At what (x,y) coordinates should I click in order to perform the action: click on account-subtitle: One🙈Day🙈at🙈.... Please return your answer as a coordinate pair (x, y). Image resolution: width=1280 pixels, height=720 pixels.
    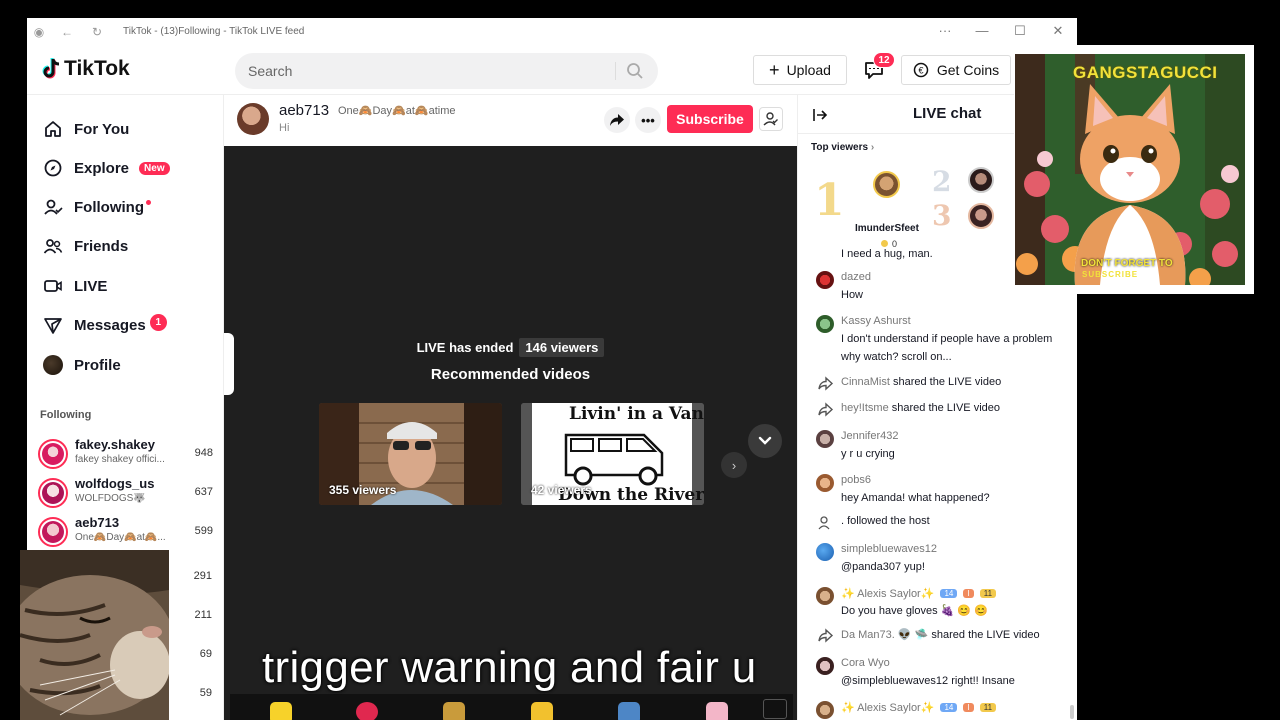
    Looking at the image, I should click on (120, 537).